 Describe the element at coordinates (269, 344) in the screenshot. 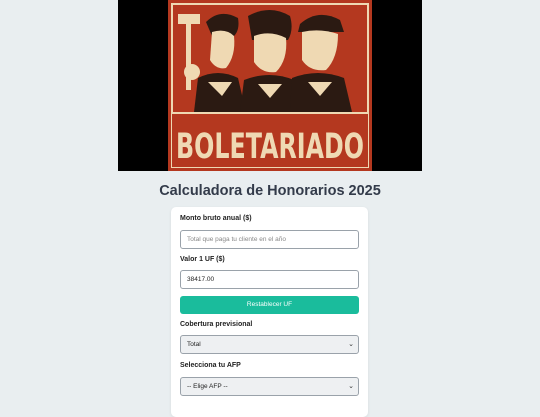

I see `cobertura-select: Total ⌄` at that location.